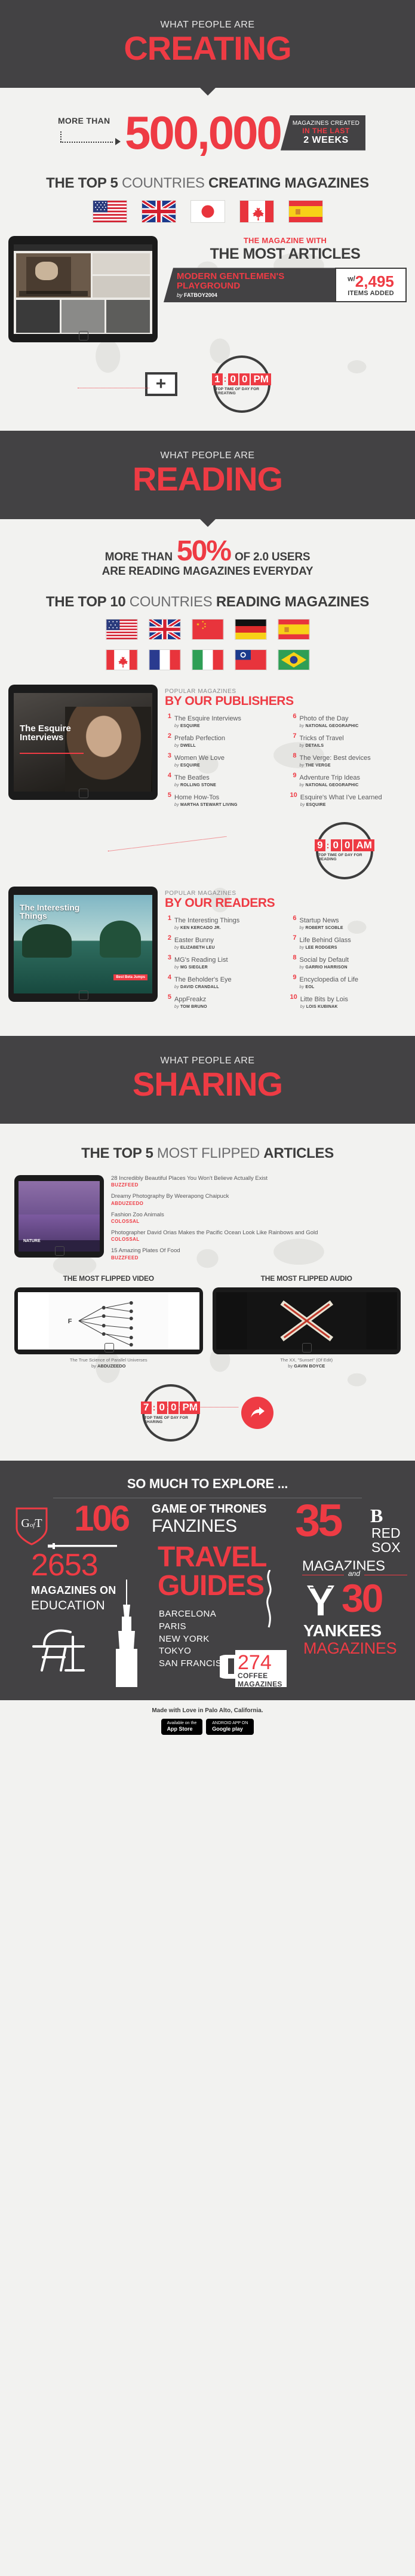  What do you see at coordinates (161, 1408) in the screenshot?
I see `clock-digit-min-1: 0` at bounding box center [161, 1408].